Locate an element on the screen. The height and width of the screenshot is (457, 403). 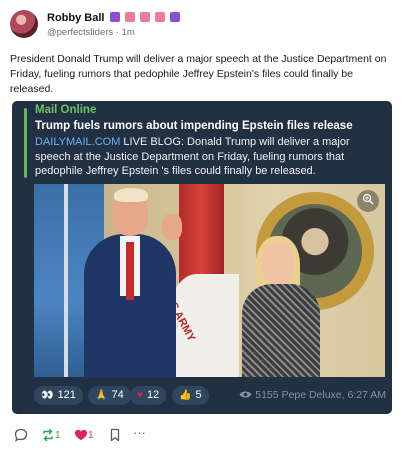
eyes-emoji-icon: 👀 is located at coordinates (47, 395).